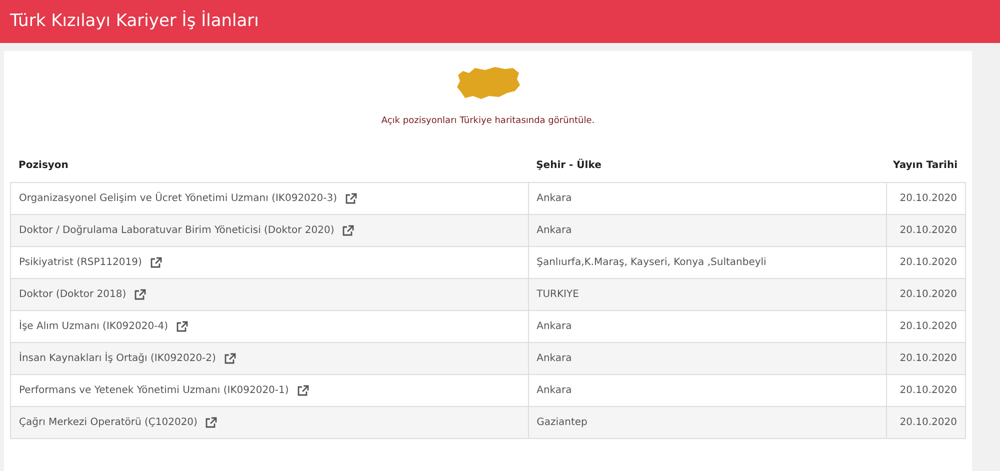 The image size is (1000, 471). What do you see at coordinates (72, 294) in the screenshot?
I see `position-link: Doktor (Doktor 2018)` at bounding box center [72, 294].